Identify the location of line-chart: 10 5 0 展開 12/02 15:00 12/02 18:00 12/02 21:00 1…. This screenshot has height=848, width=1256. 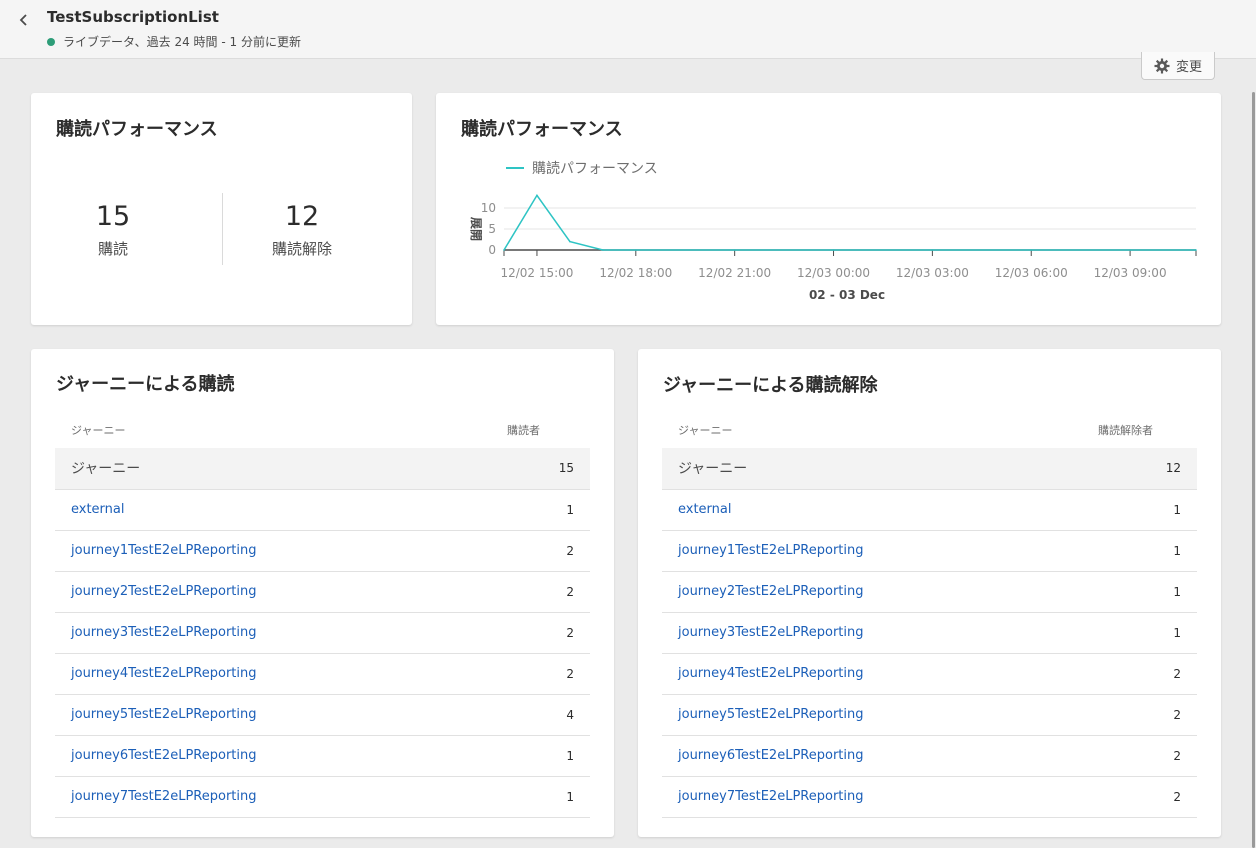
(833, 248).